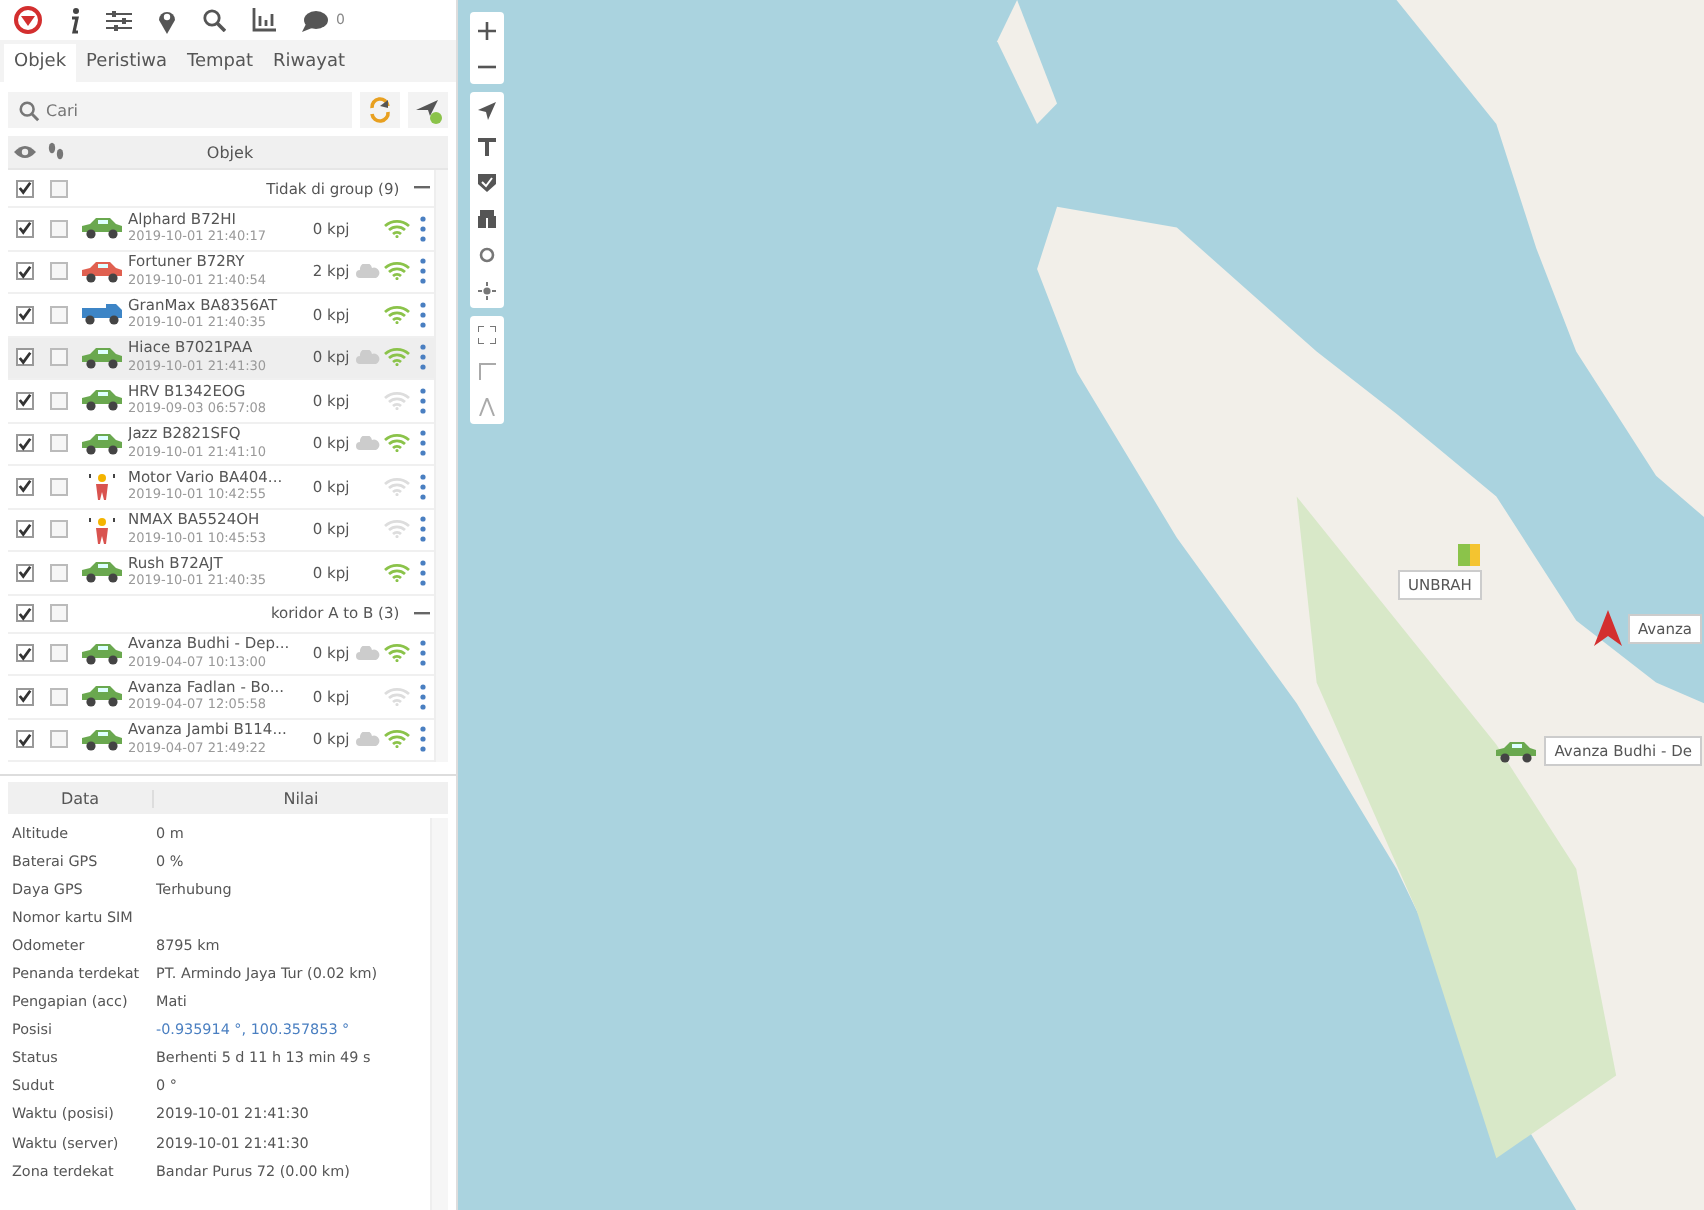 This screenshot has width=1704, height=1210. I want to click on navigation-arrow-icon, so click(487, 110).